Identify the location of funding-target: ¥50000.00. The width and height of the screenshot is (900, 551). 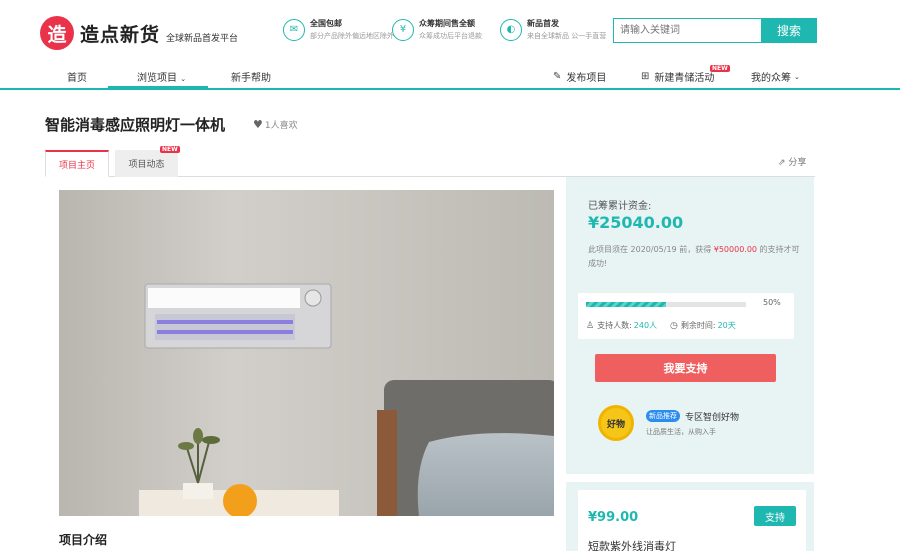
(735, 249).